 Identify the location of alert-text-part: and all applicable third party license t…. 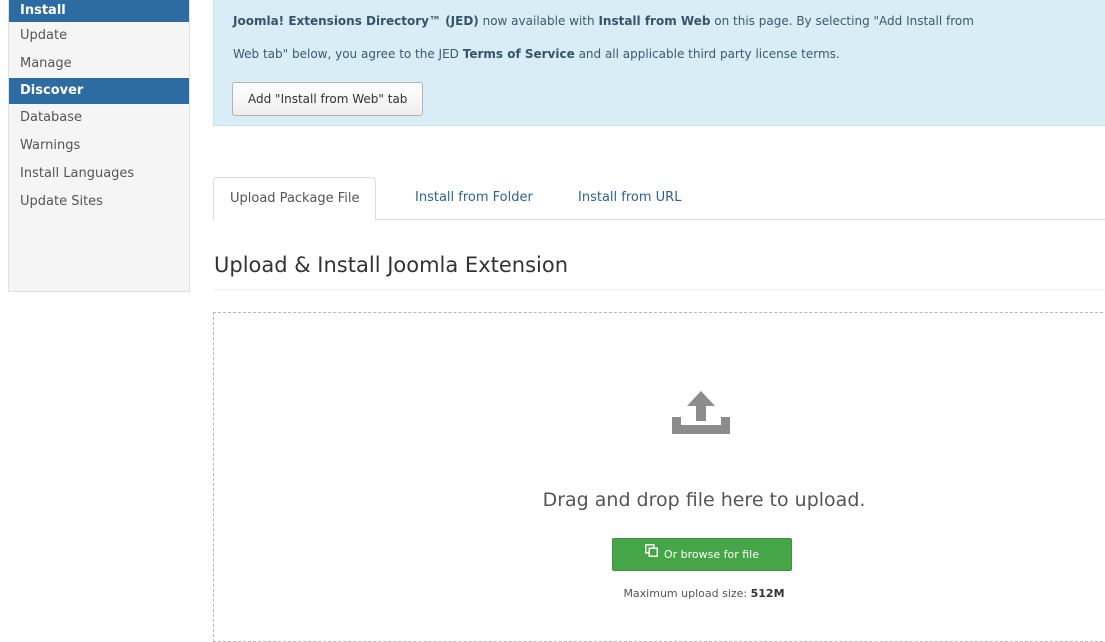
(707, 54).